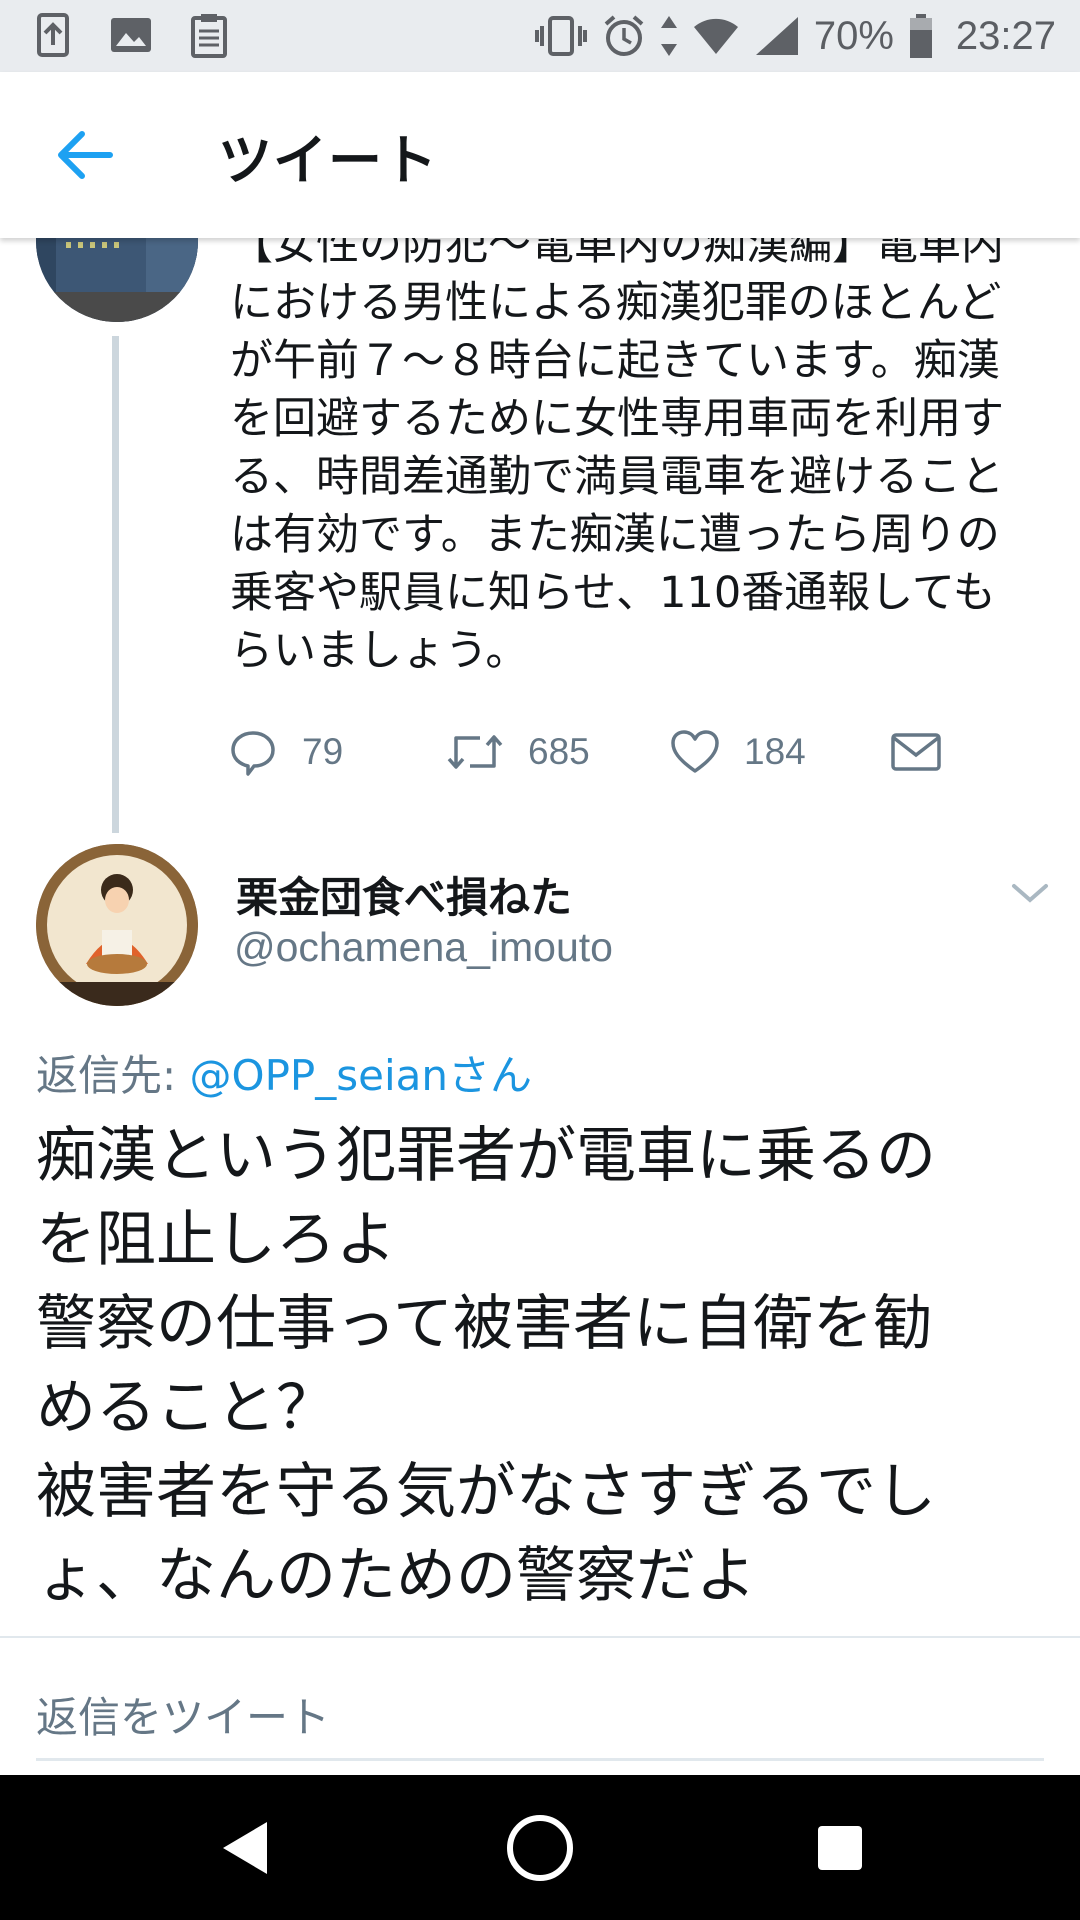 This screenshot has height=1920, width=1080. I want to click on nav-back-button, so click(245, 1847).